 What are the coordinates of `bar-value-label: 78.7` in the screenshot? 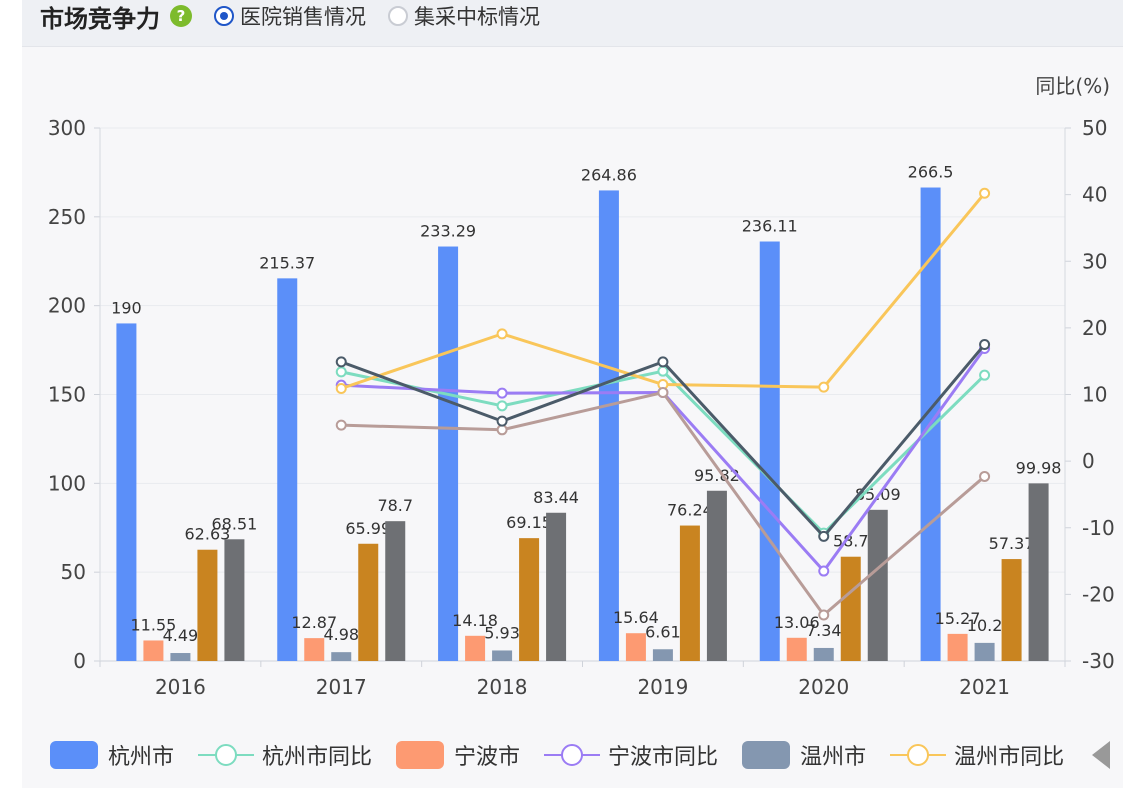 It's located at (395, 505).